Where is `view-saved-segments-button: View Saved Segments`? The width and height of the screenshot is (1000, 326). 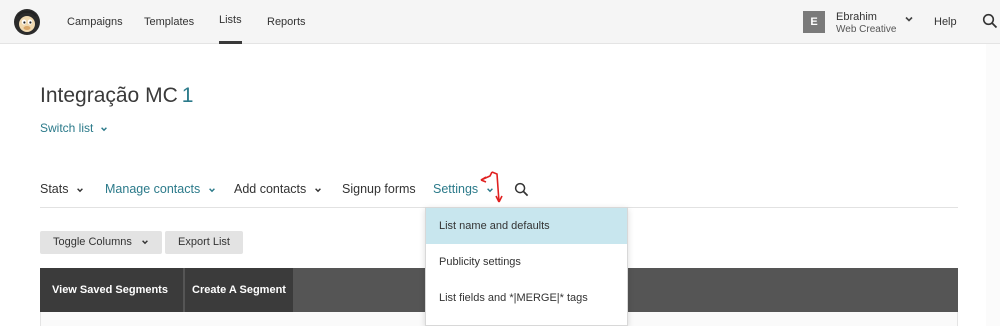
view-saved-segments-button: View Saved Segments is located at coordinates (111, 290).